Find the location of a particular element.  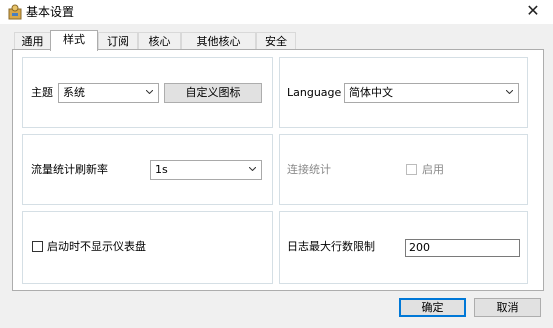

log-limit-value: 200 is located at coordinates (419, 247).